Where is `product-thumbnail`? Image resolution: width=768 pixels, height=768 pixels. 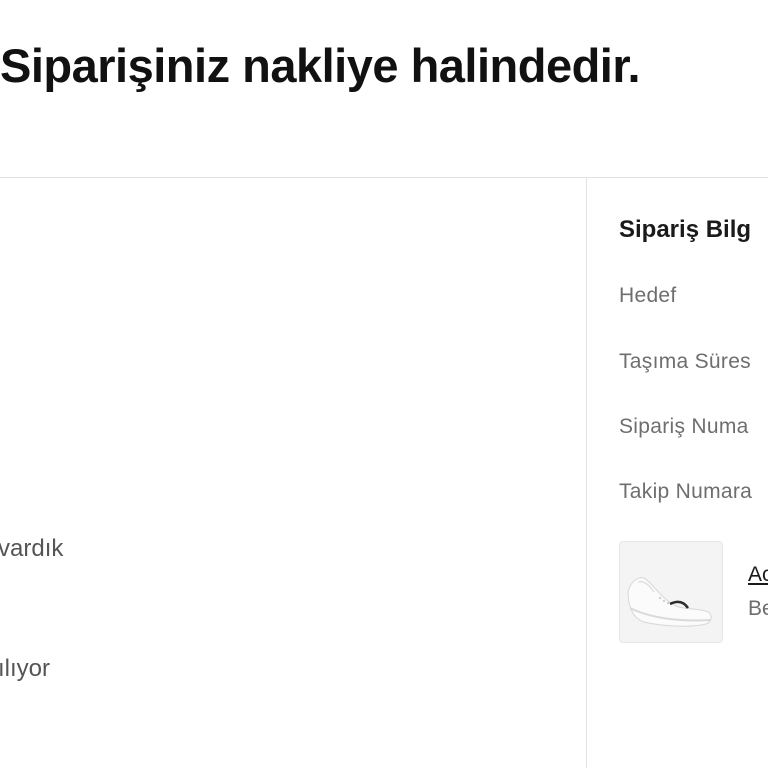
product-thumbnail is located at coordinates (671, 592).